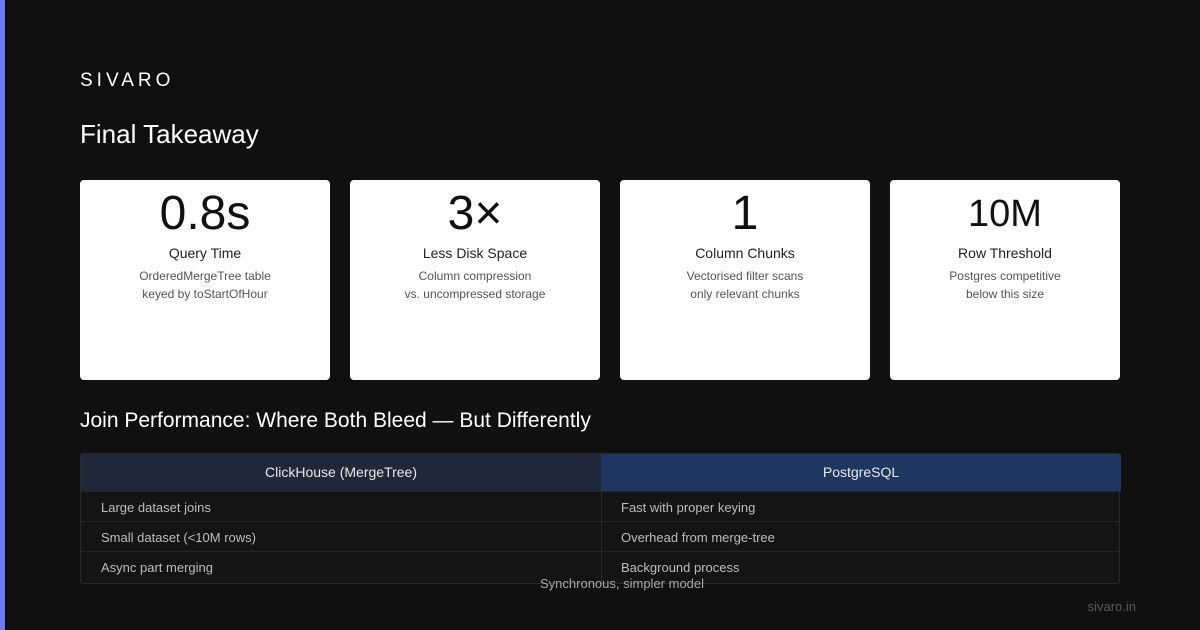 Image resolution: width=1200 pixels, height=630 pixels. What do you see at coordinates (680, 567) in the screenshot?
I see `table-cell: Background process` at bounding box center [680, 567].